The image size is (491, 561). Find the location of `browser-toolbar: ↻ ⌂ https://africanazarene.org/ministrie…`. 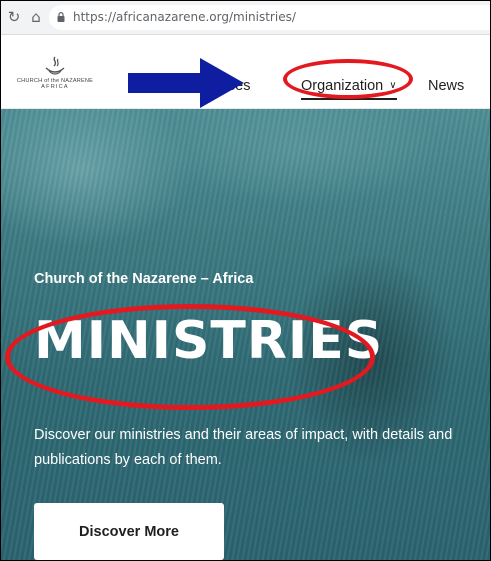

browser-toolbar: ↻ ⌂ https://africanazarene.org/ministrie… is located at coordinates (245, 18).